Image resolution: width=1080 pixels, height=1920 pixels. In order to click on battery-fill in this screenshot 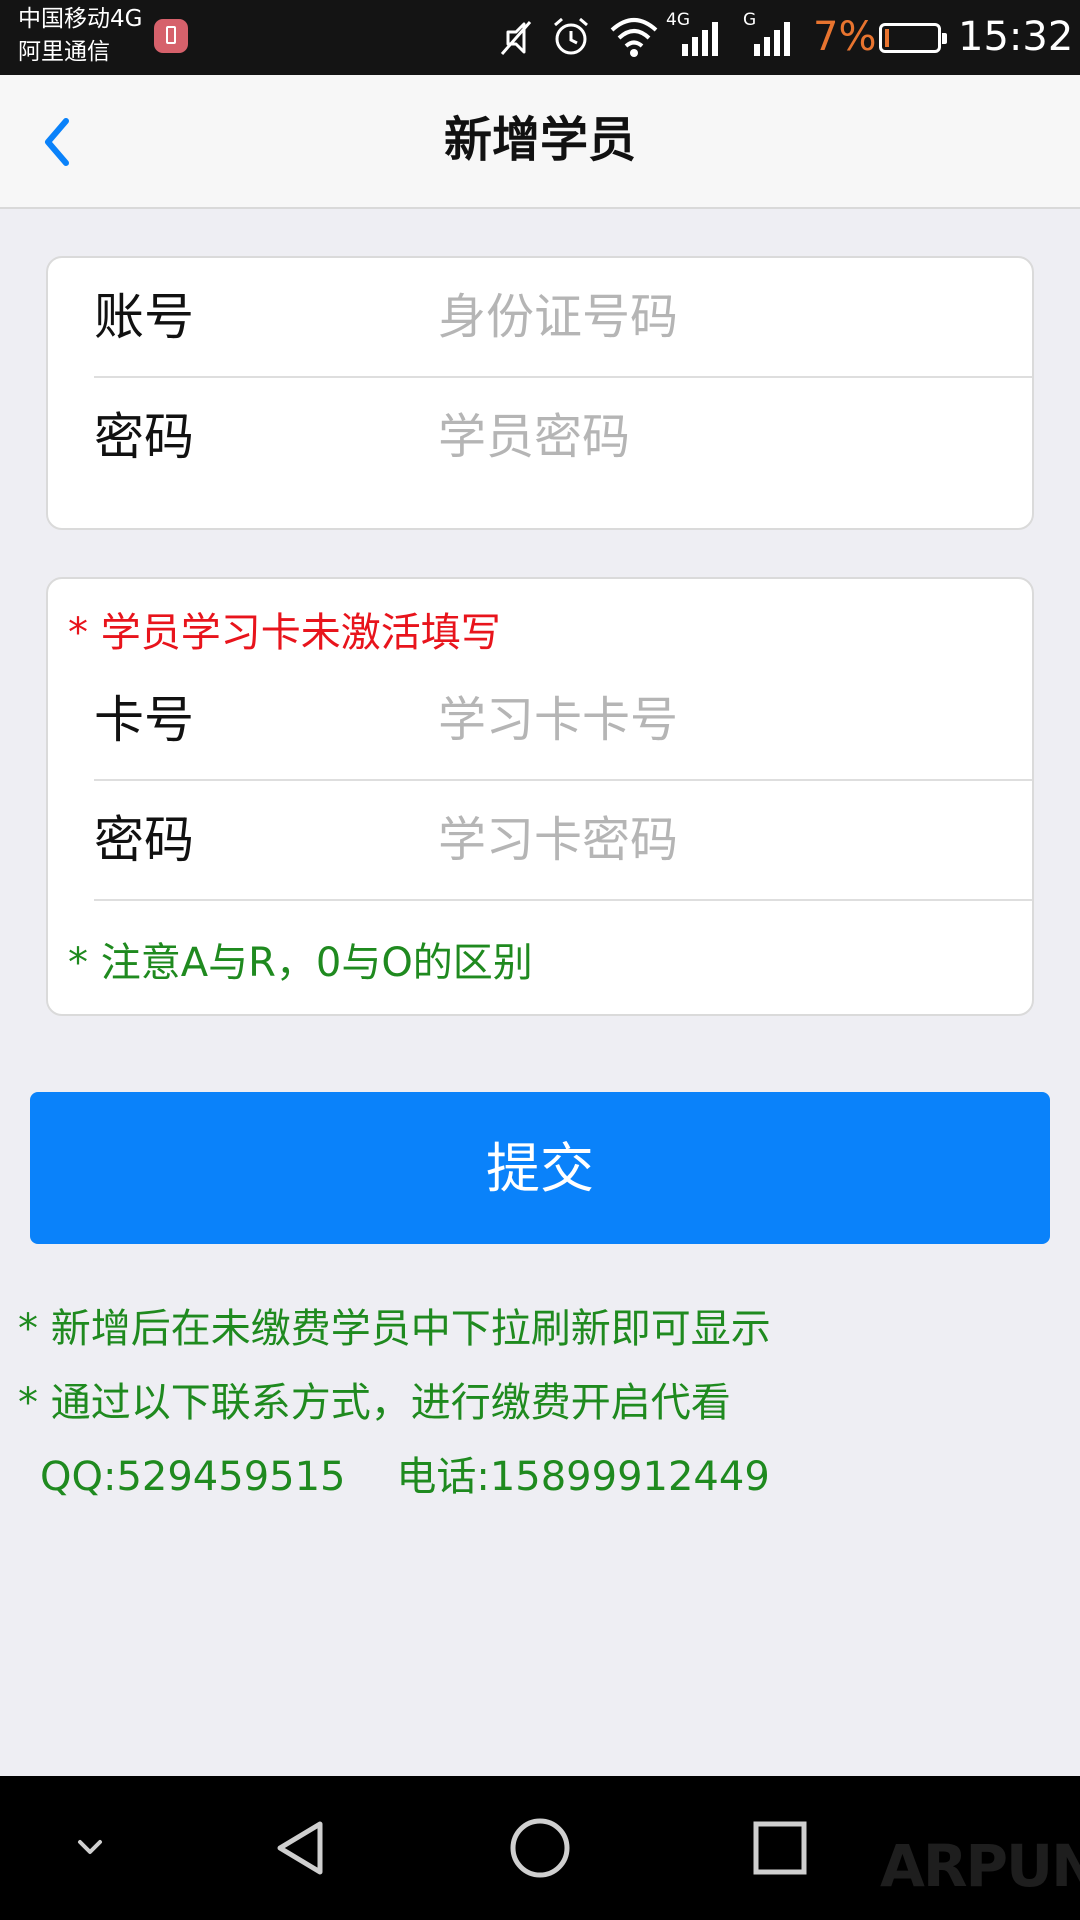, I will do `click(887, 38)`.